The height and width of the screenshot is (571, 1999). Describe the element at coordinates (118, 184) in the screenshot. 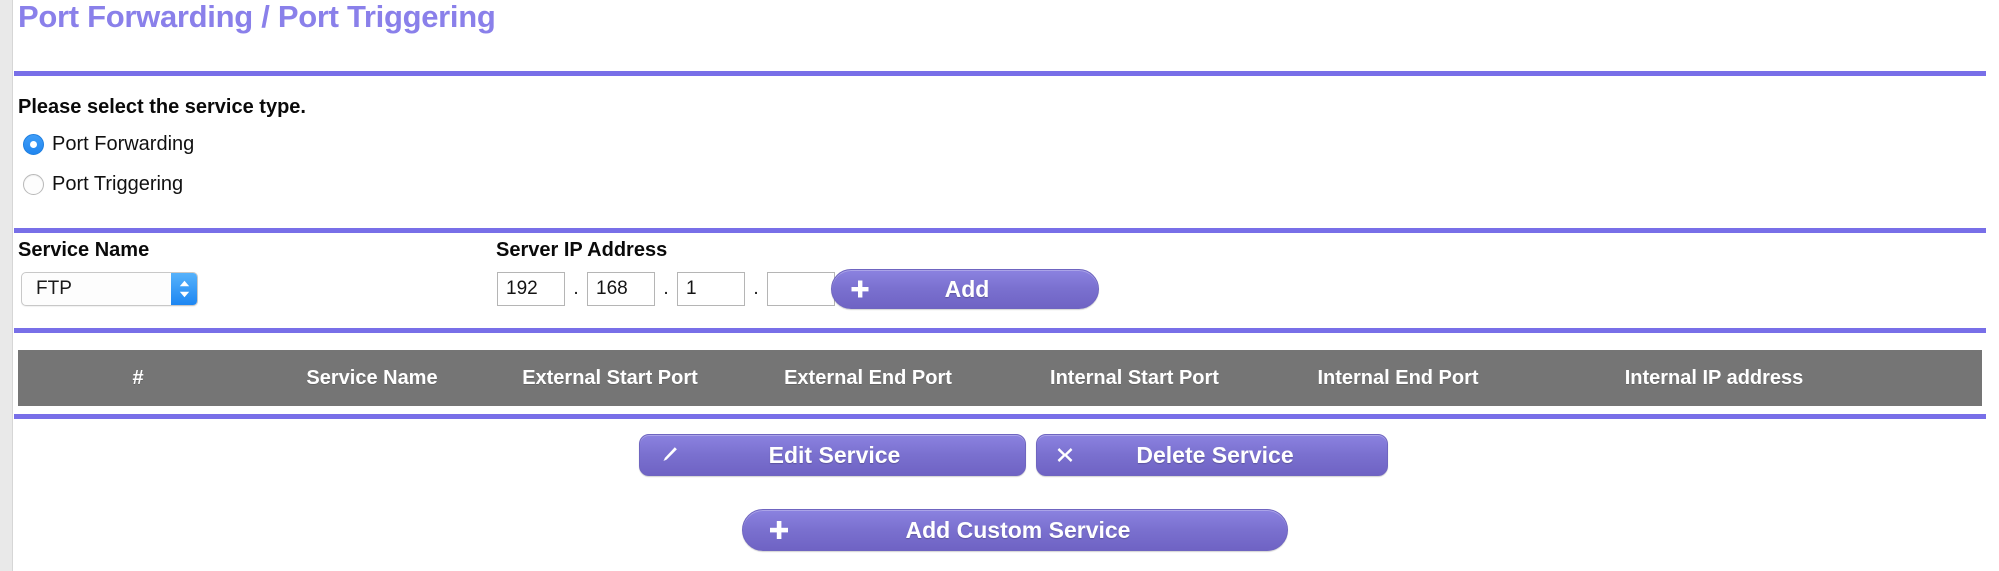

I see `radio-label-port-triggering: Port Triggering` at that location.